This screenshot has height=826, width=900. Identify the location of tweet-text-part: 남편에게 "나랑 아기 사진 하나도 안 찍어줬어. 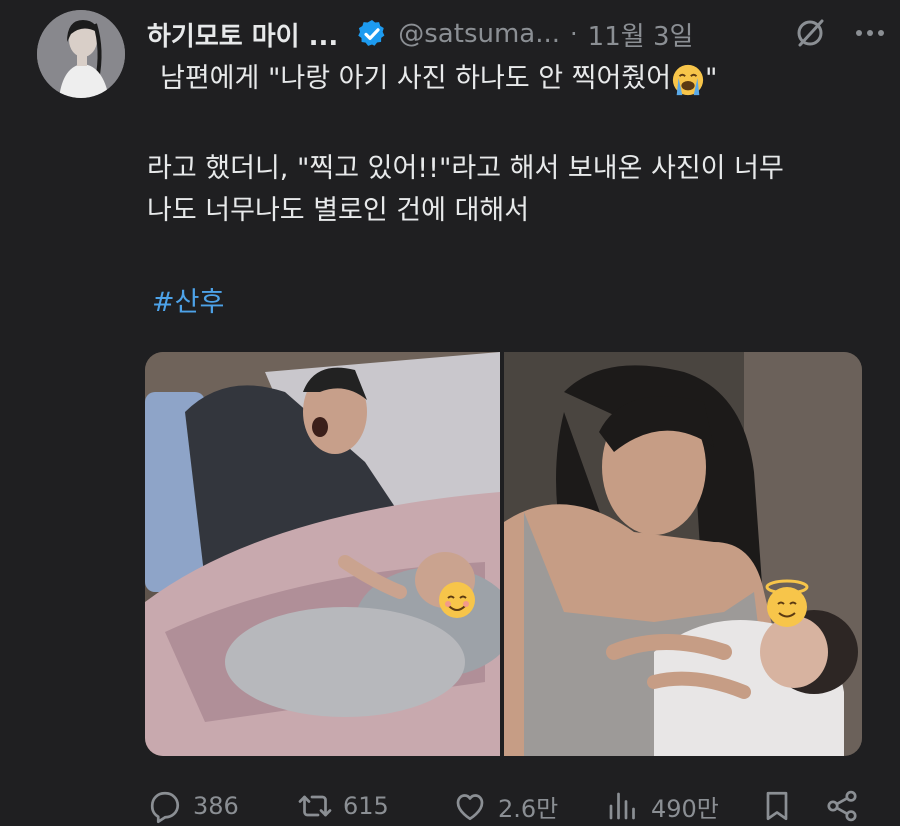
(416, 78).